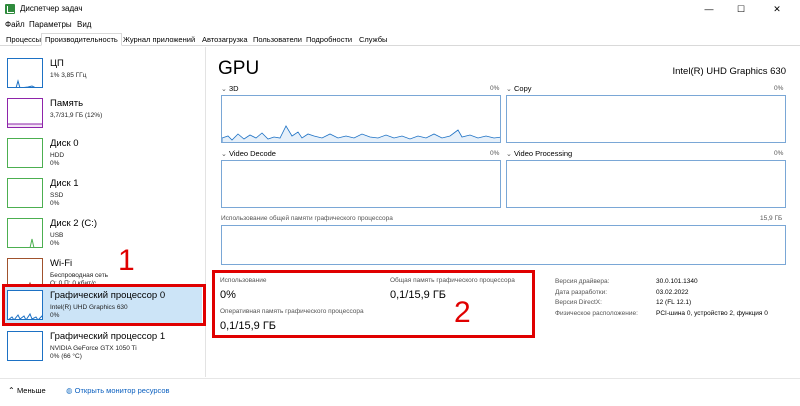 Image resolution: width=800 pixels, height=406 pixels. I want to click on window-title: Диспетчер задач, so click(51, 8).